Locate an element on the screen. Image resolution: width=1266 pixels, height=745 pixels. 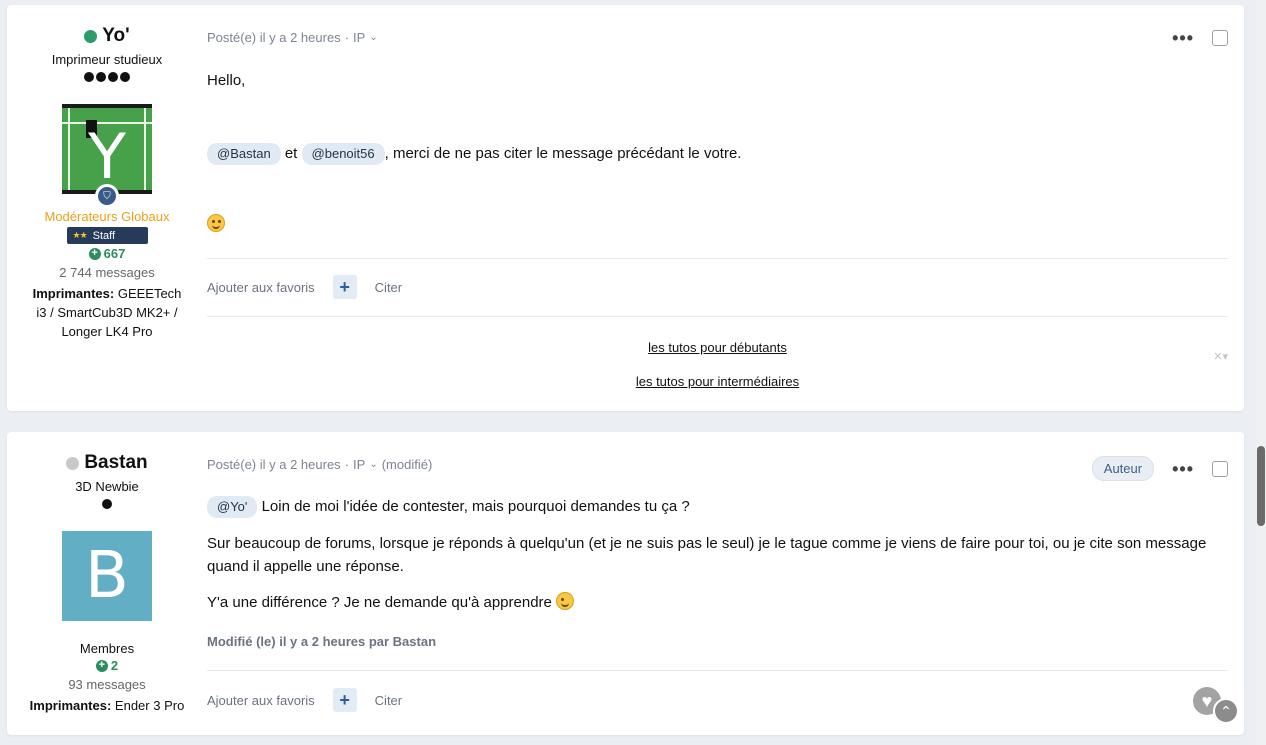
post-emoji-line is located at coordinates (717, 224).